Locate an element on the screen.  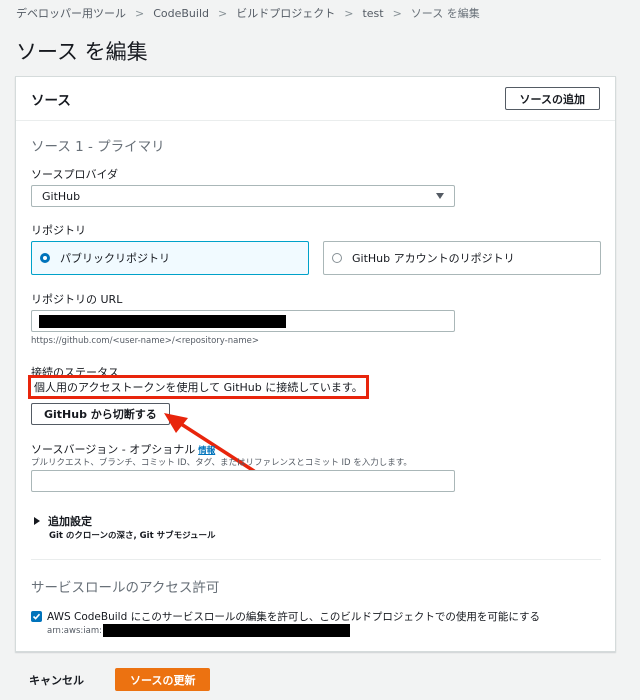
service-role-section-title: サービスロールのアクセス許可 is located at coordinates (125, 588).